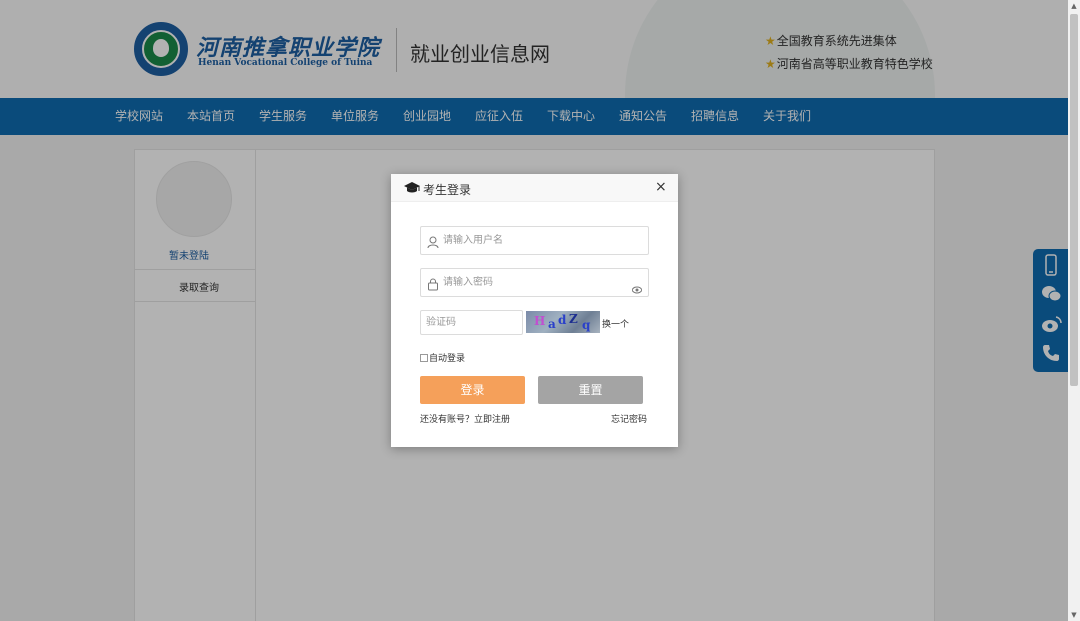 This screenshot has height=621, width=1080. What do you see at coordinates (433, 241) in the screenshot?
I see `user-icon` at bounding box center [433, 241].